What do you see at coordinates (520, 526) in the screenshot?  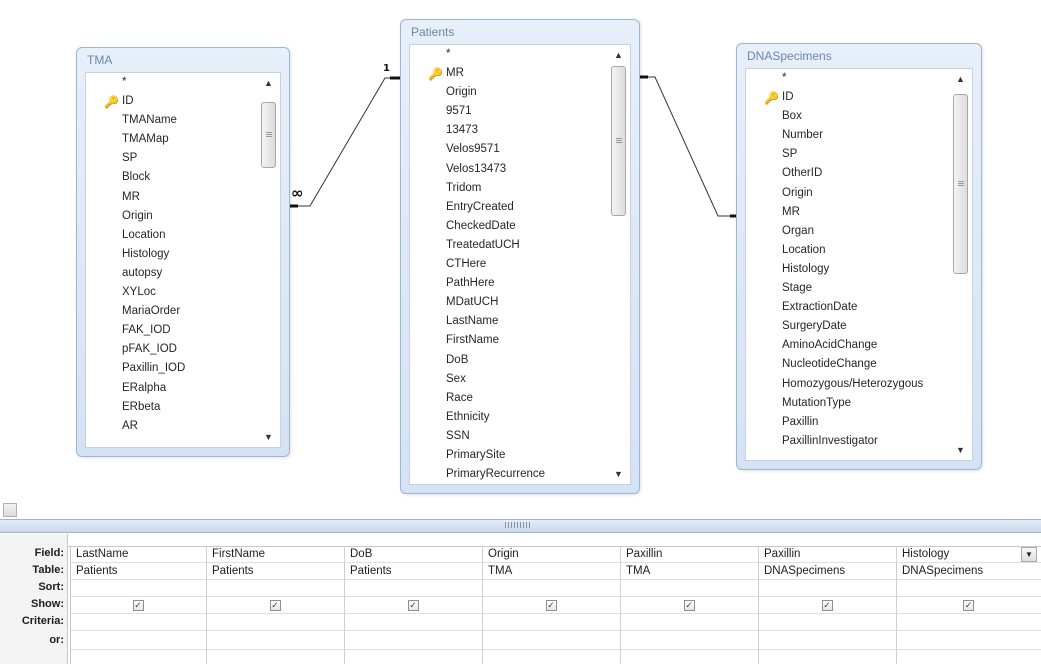 I see `pane-splitter` at bounding box center [520, 526].